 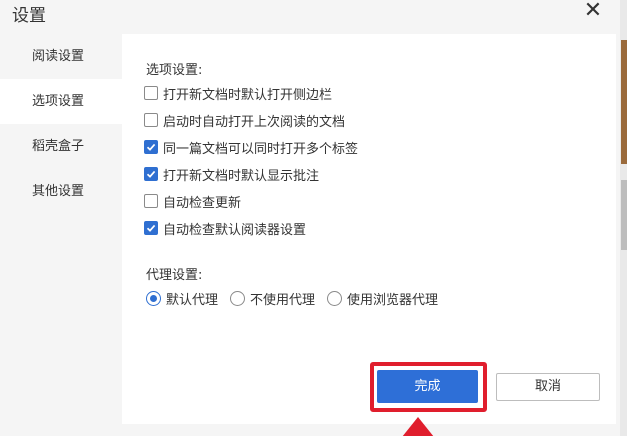 What do you see at coordinates (393, 300) in the screenshot?
I see `radio-label: 使用浏览器代理` at bounding box center [393, 300].